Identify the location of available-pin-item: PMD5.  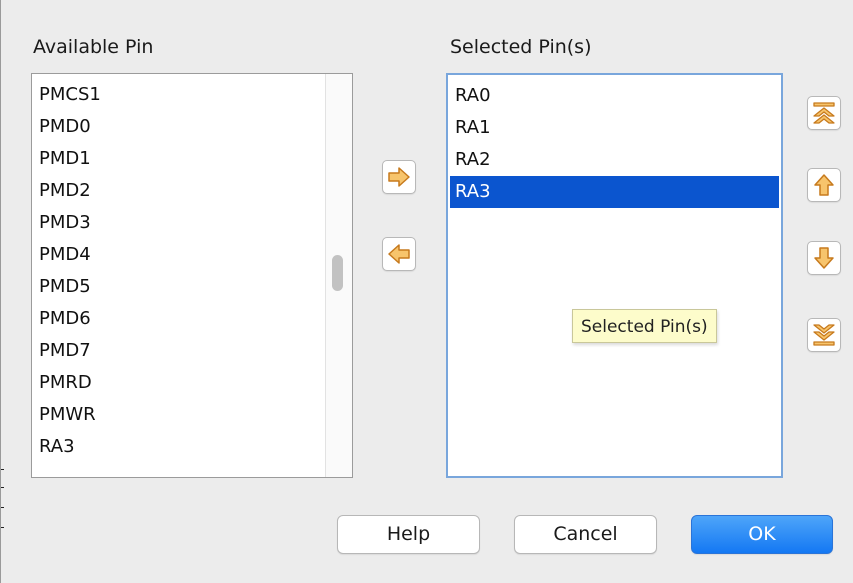
(65, 287).